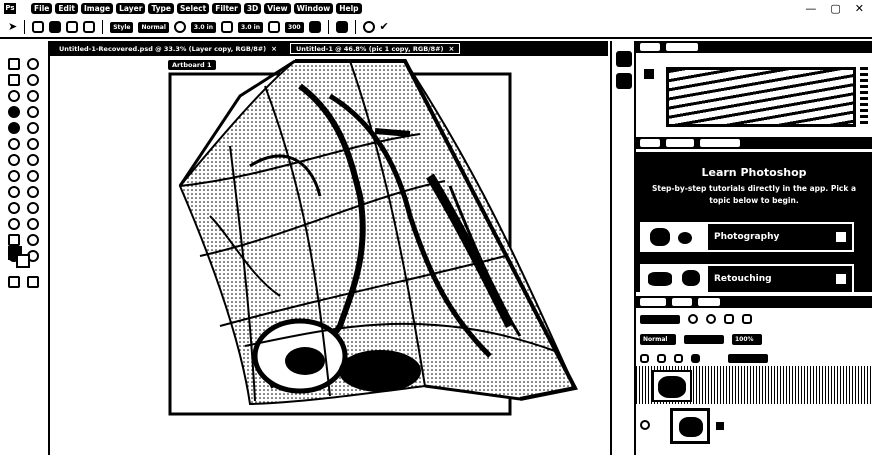 The image size is (872, 455). I want to click on filter-adjust-icon, so click(711, 319).